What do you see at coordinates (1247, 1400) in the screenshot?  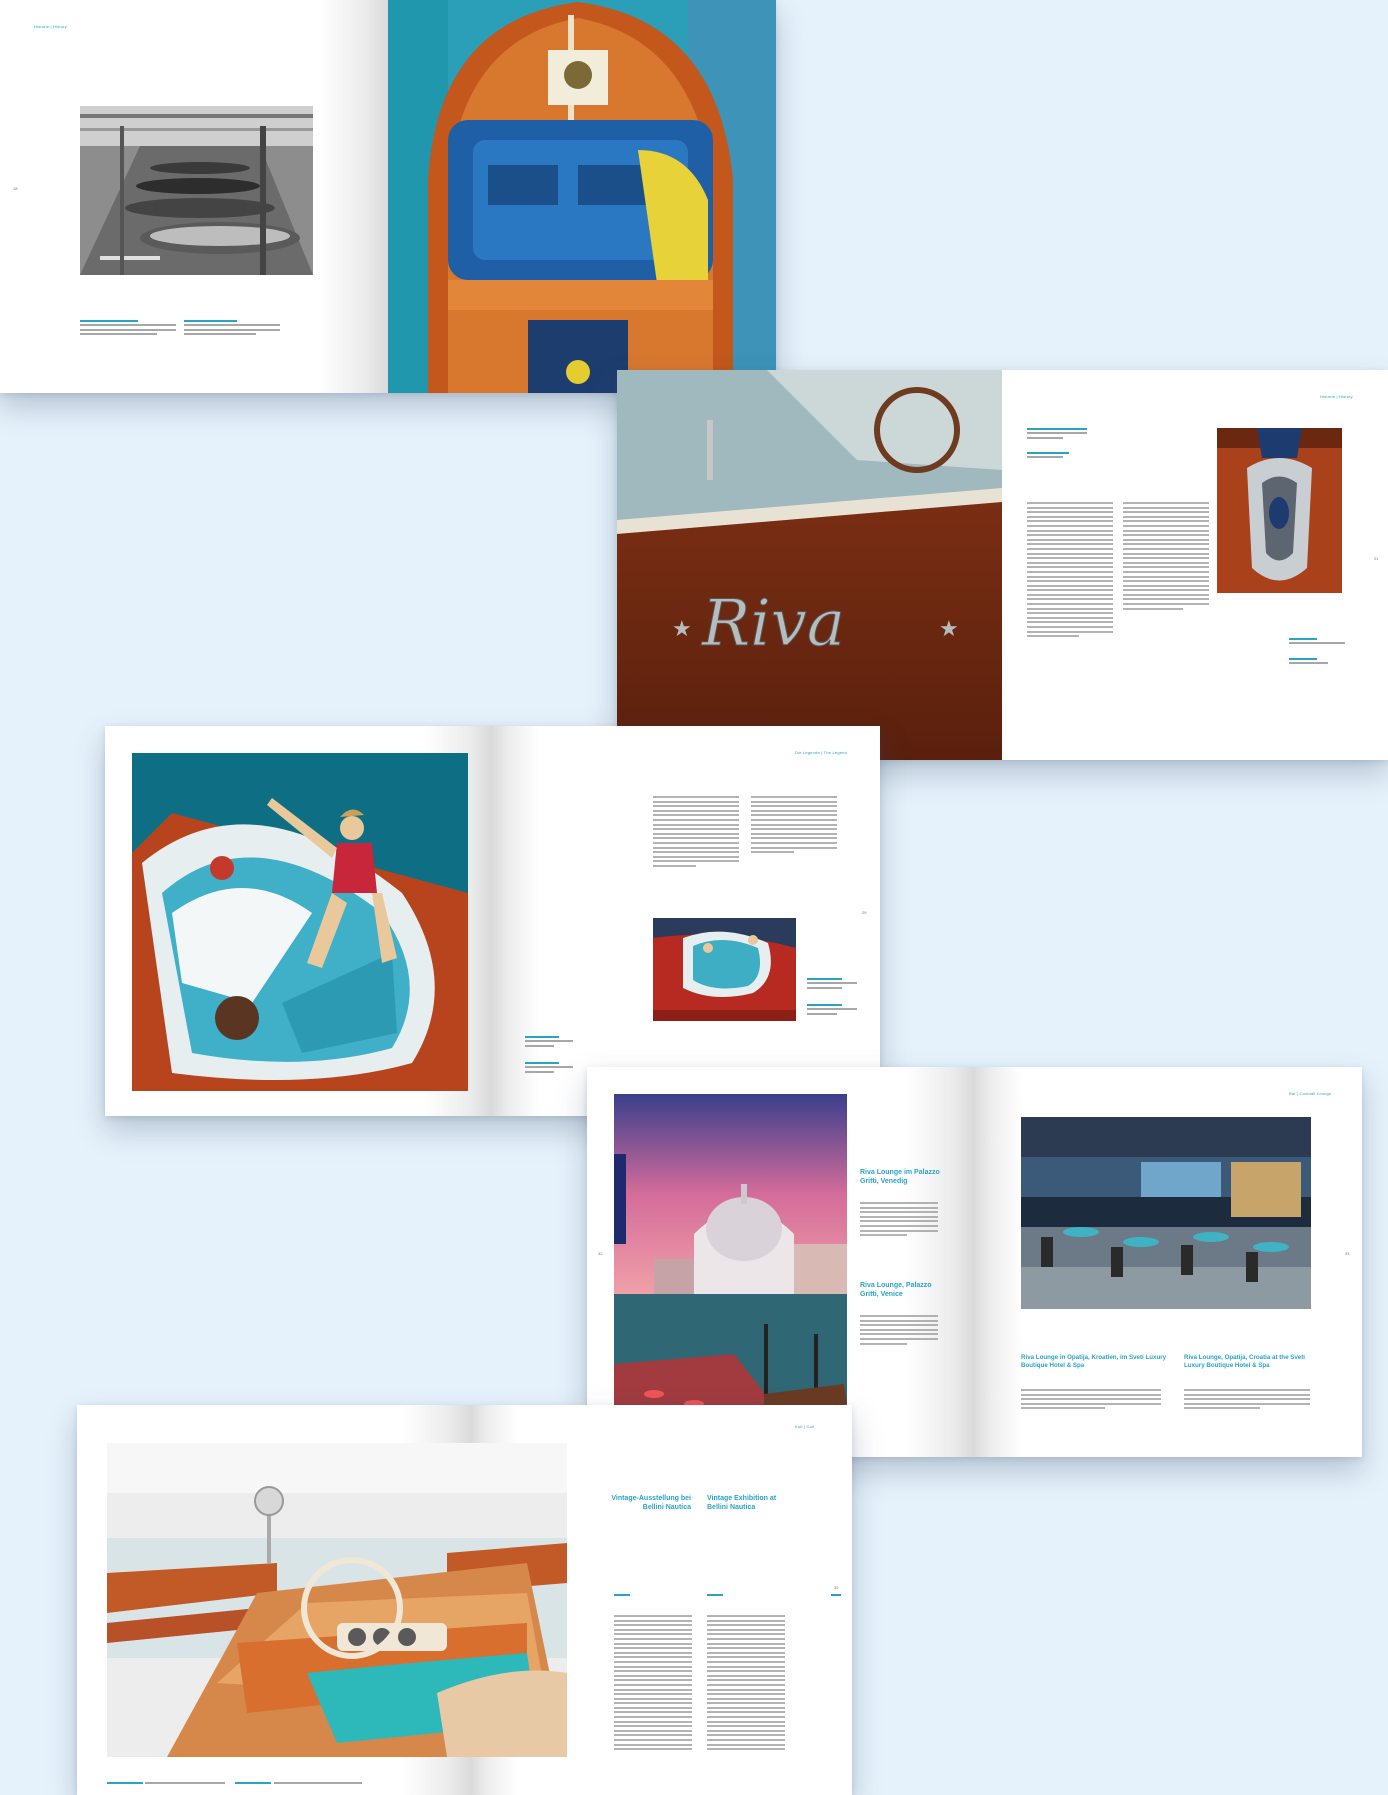 I see `spread4-opatija-body-en` at bounding box center [1247, 1400].